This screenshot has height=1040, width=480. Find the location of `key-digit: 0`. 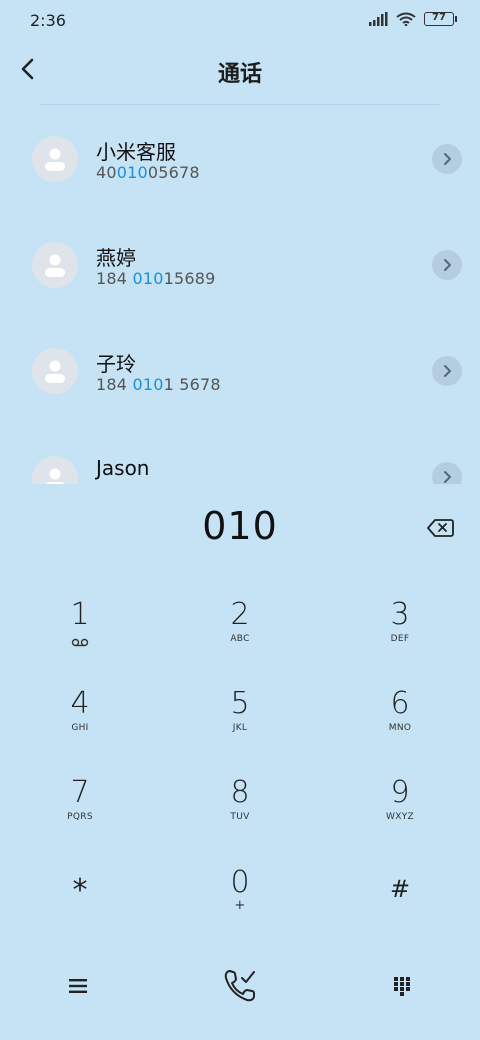

key-digit: 0 is located at coordinates (240, 882).